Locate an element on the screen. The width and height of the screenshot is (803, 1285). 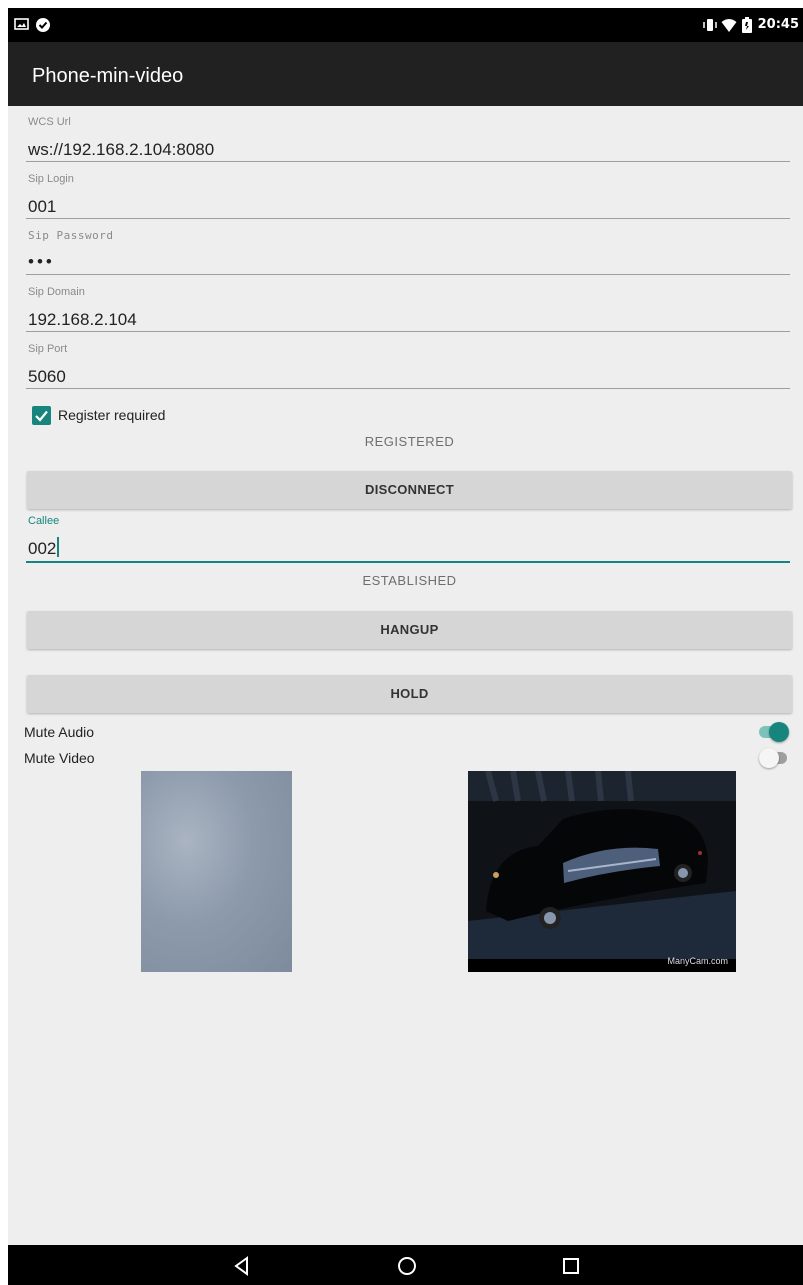
sip-domain-label: Sip Domain is located at coordinates (56, 292).